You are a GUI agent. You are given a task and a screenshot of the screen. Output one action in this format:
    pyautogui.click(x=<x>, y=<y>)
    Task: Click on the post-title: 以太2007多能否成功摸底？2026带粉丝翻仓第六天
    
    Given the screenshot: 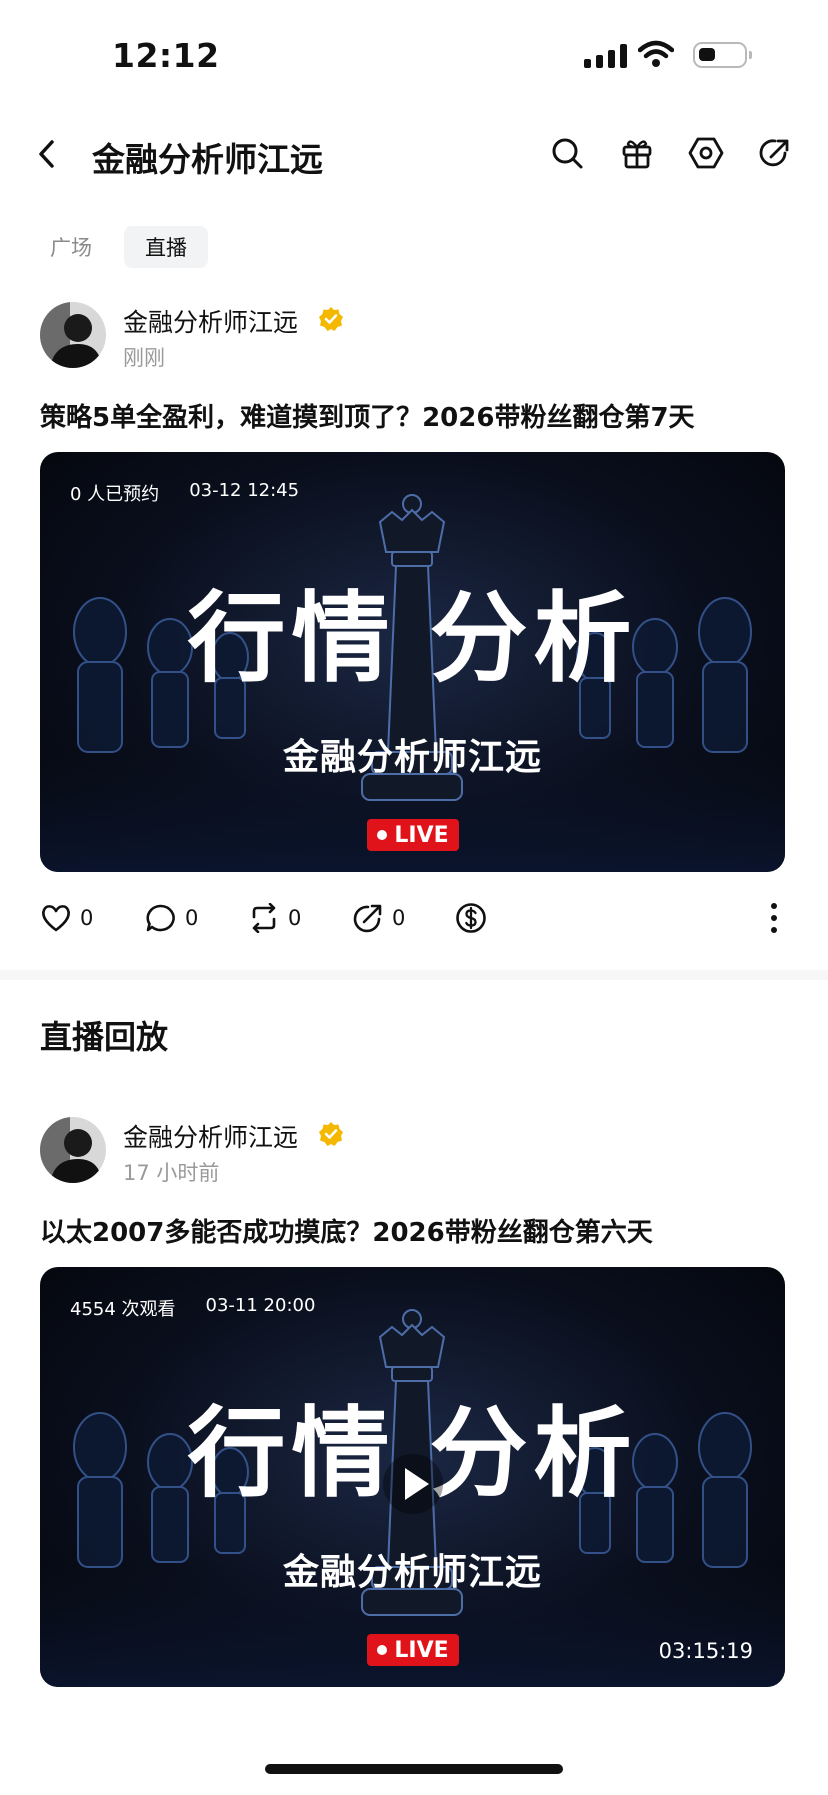 What is the action you would take?
    pyautogui.click(x=346, y=1230)
    